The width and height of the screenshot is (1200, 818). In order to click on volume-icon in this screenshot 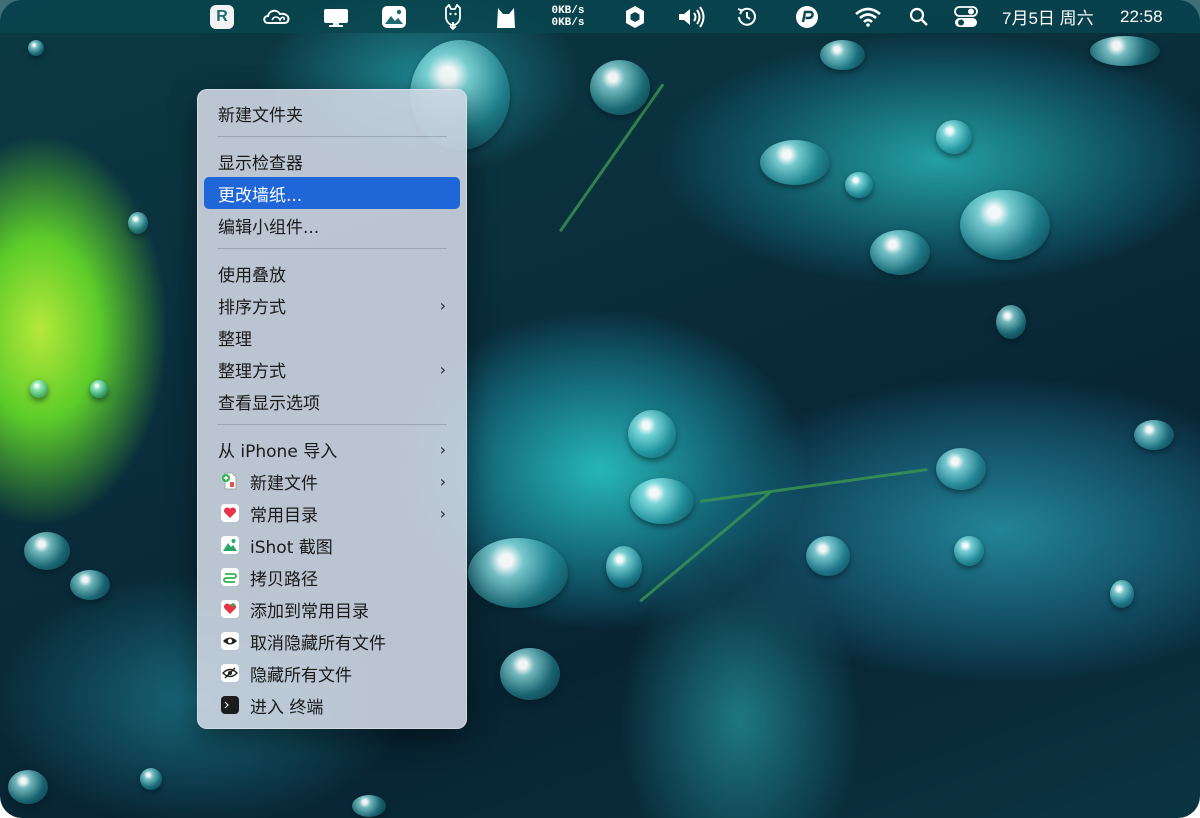, I will do `click(692, 16)`.